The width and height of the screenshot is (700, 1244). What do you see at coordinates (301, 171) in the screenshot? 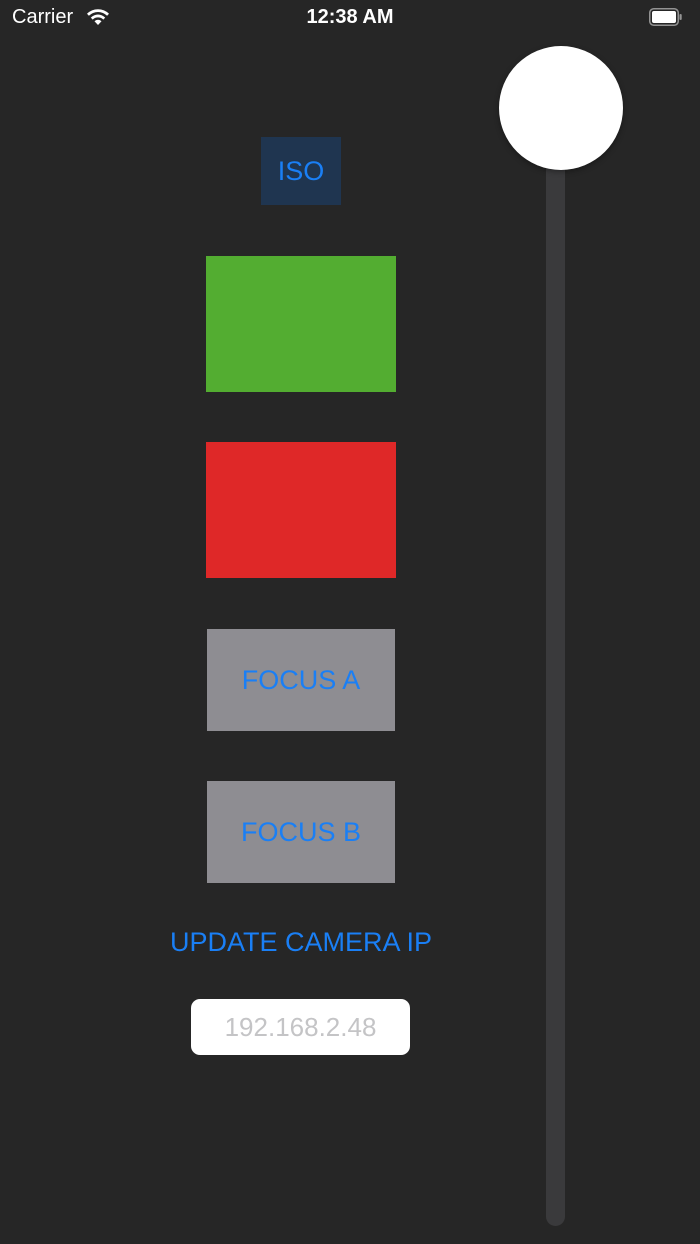
I see `iso-button: ISO` at bounding box center [301, 171].